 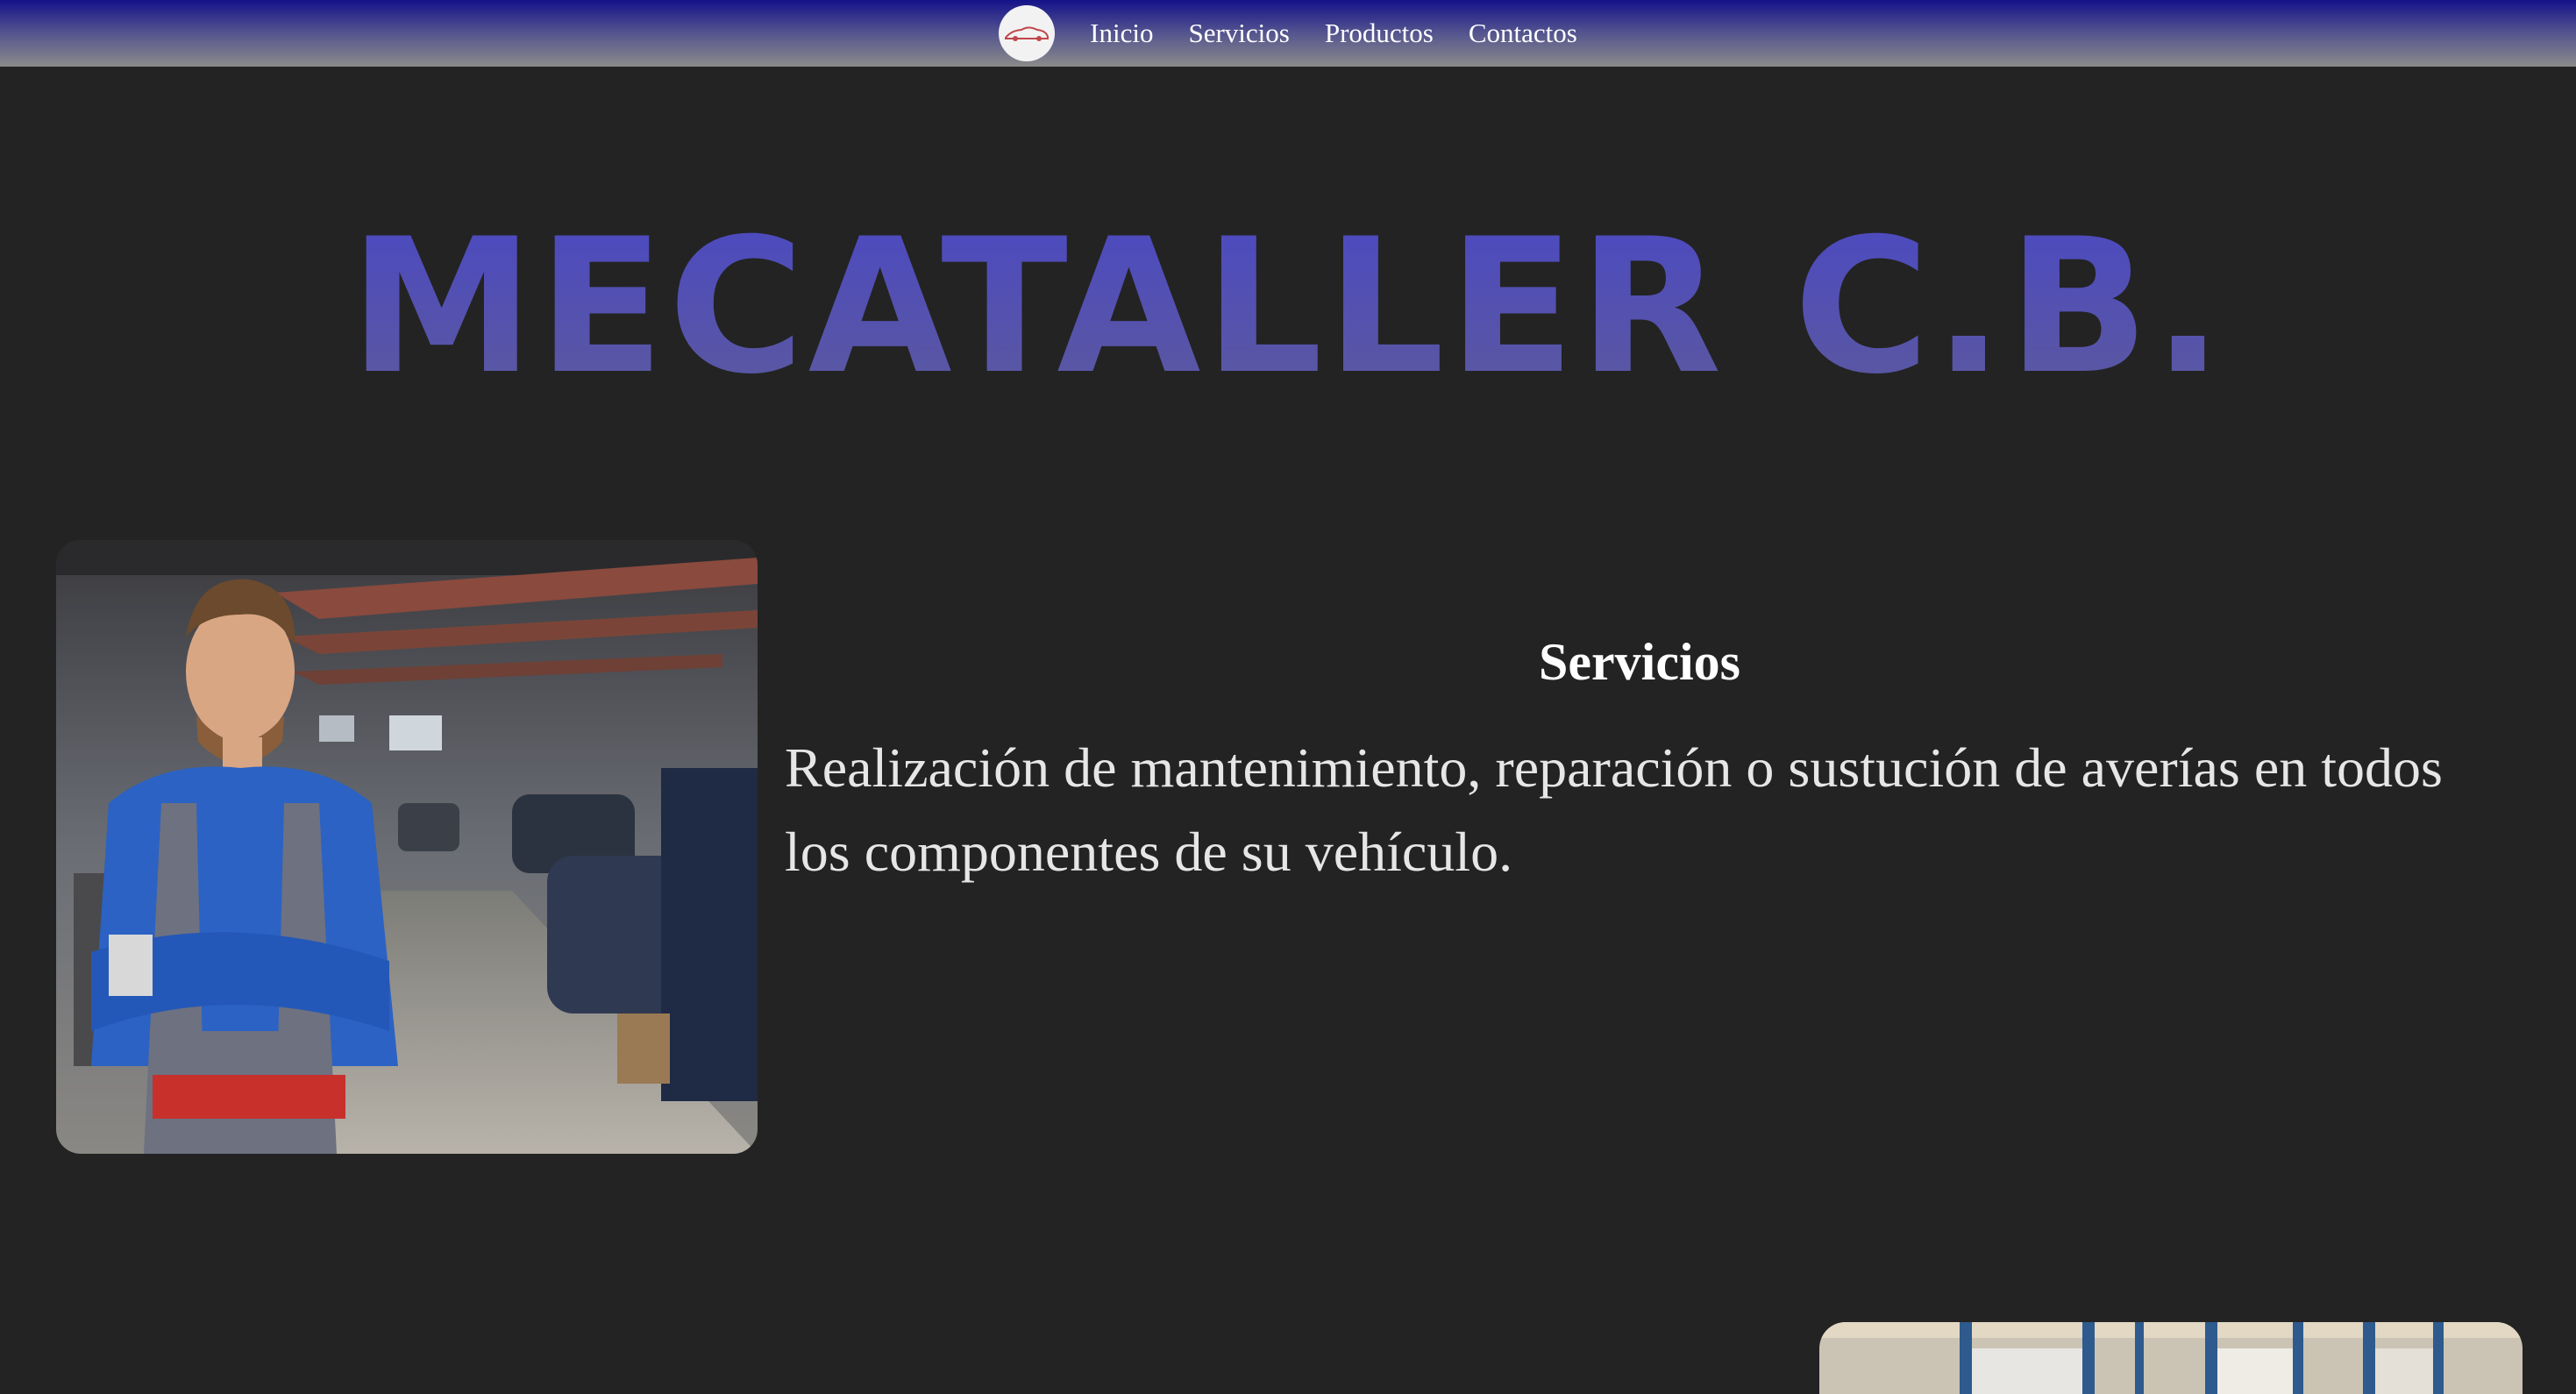 I want to click on nav-link-productos: Productos, so click(x=1379, y=33).